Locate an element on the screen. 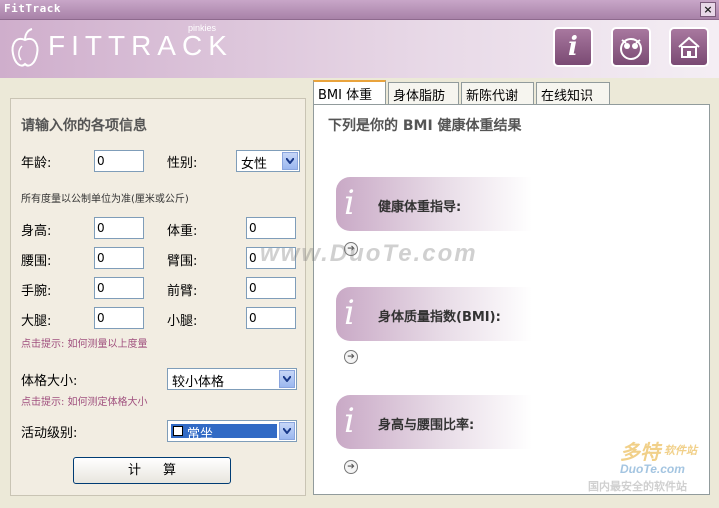 The image size is (719, 508). home-button is located at coordinates (689, 47).